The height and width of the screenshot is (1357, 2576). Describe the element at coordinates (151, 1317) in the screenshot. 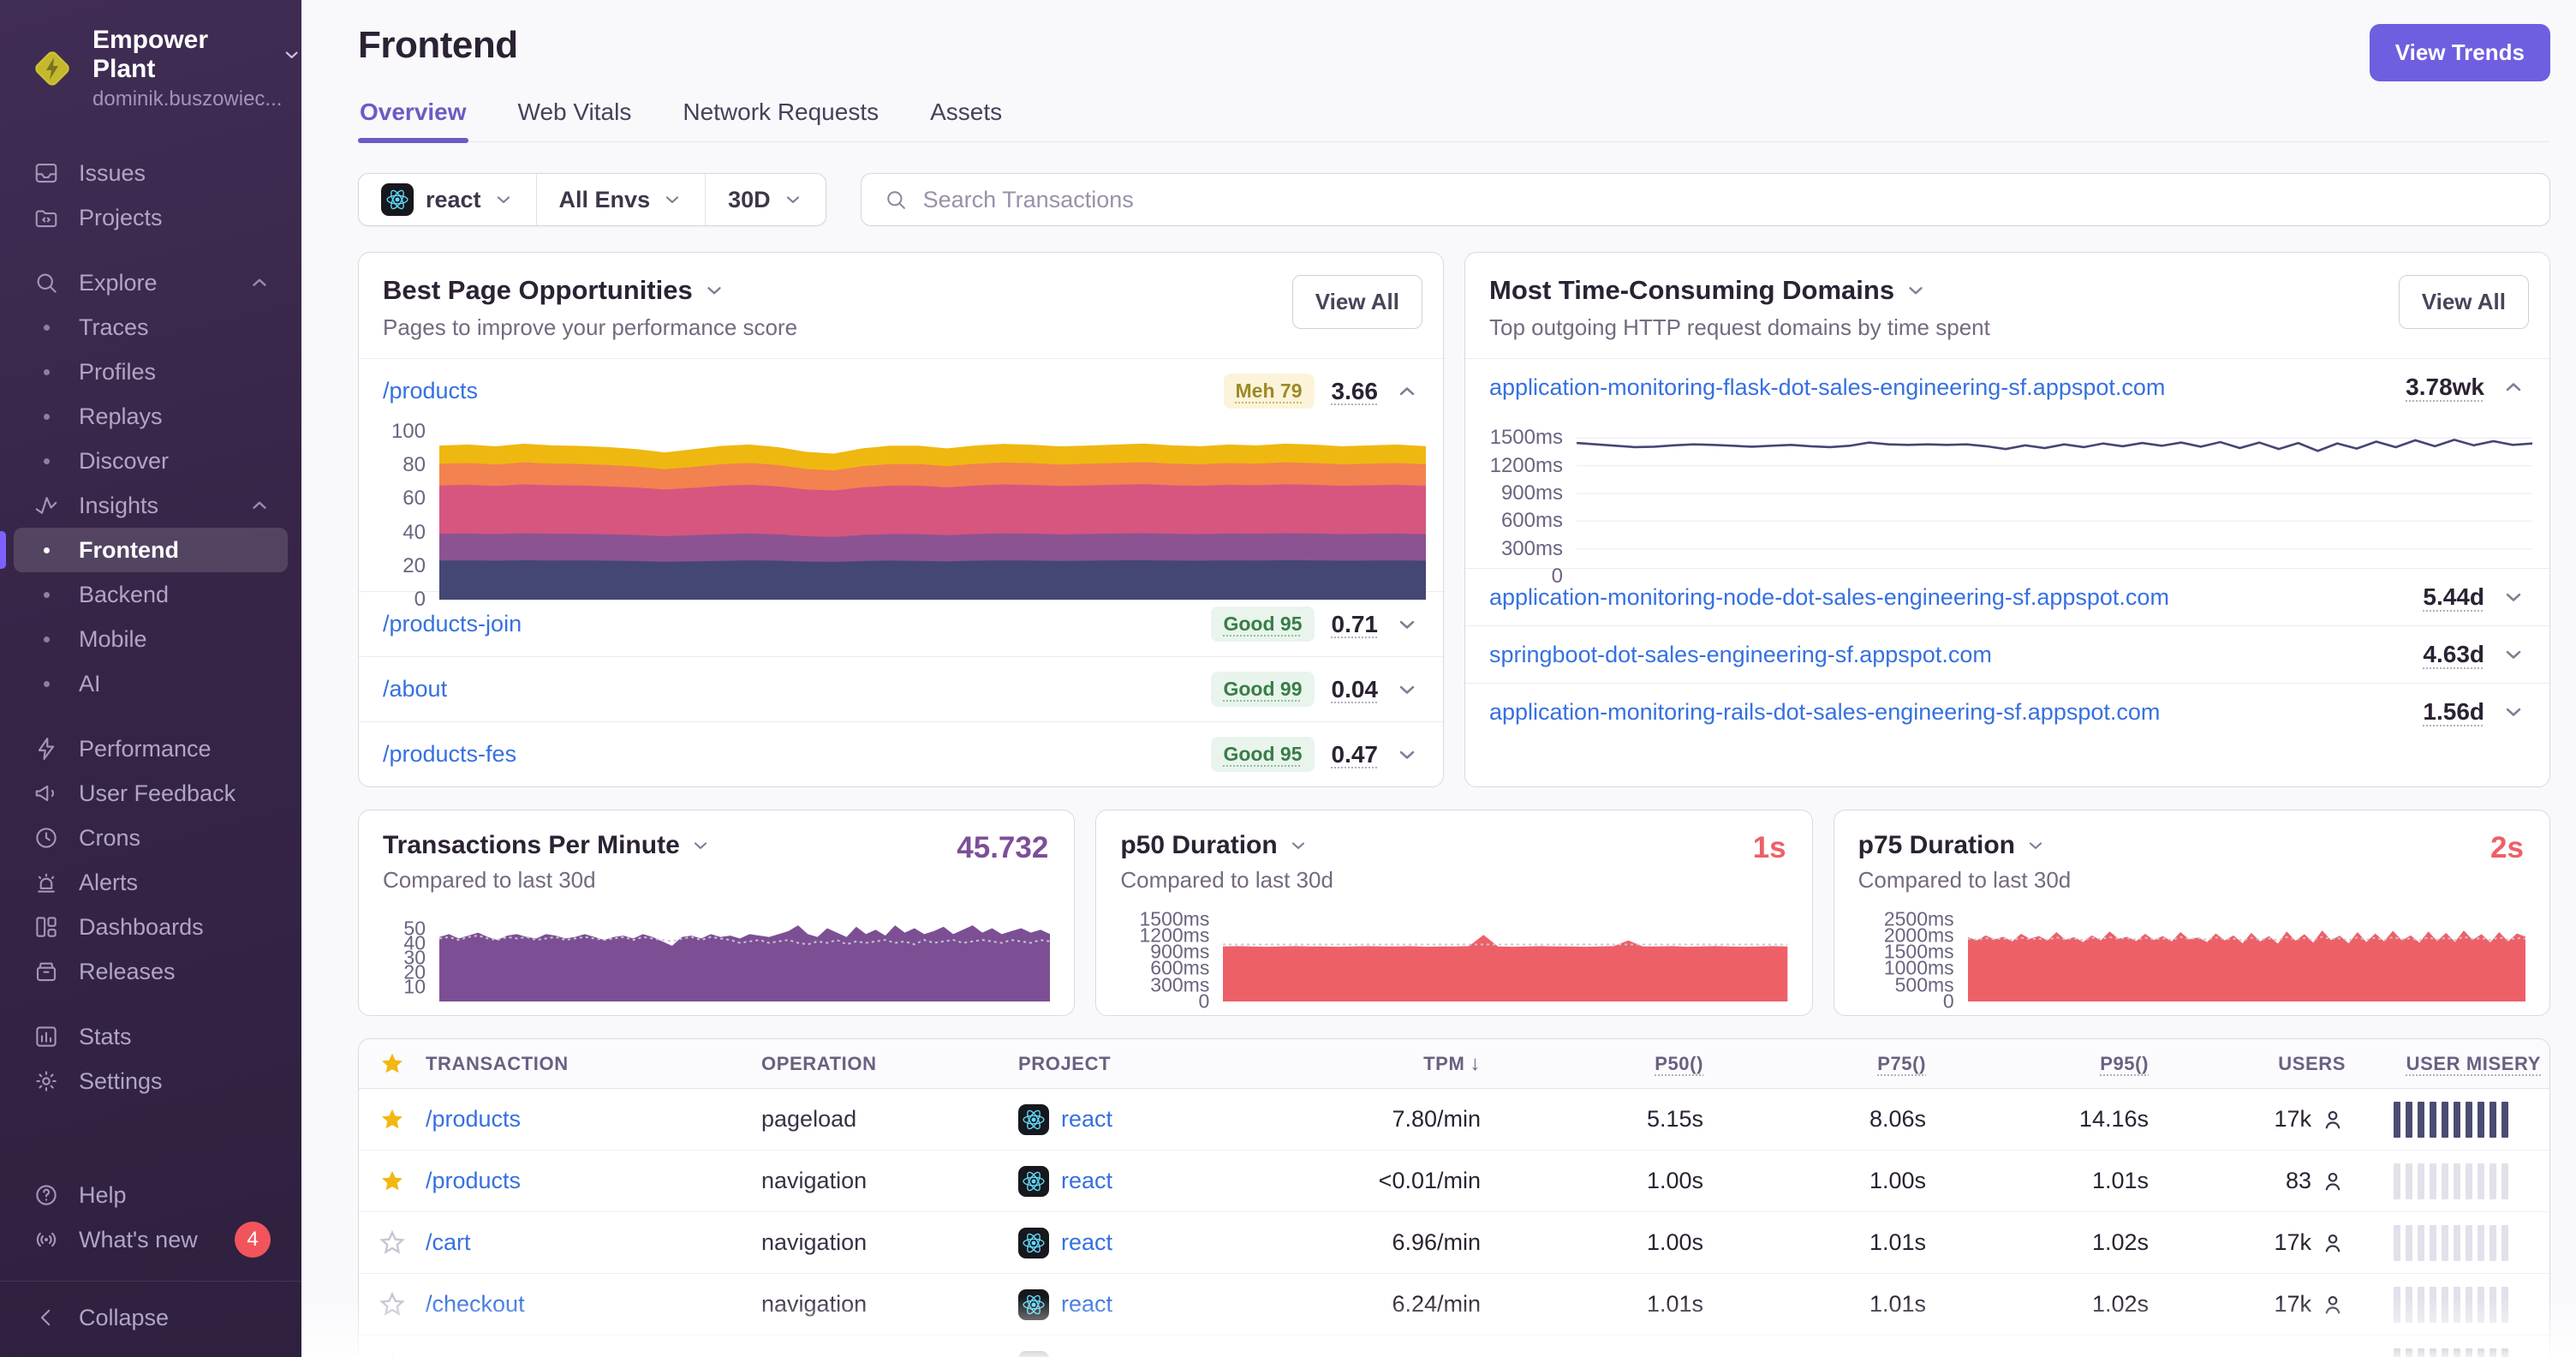

I see `sidebar-item-collapse: Collapse` at that location.